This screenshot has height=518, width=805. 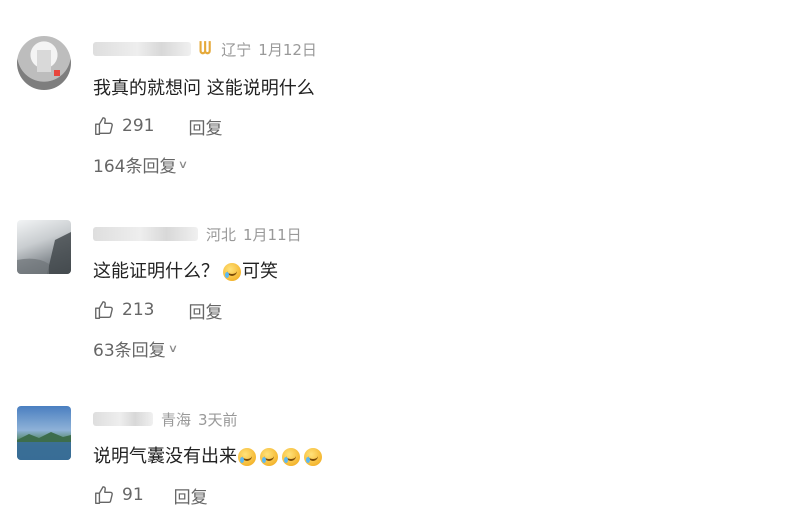 What do you see at coordinates (236, 49) in the screenshot?
I see `comment-location: 辽宁` at bounding box center [236, 49].